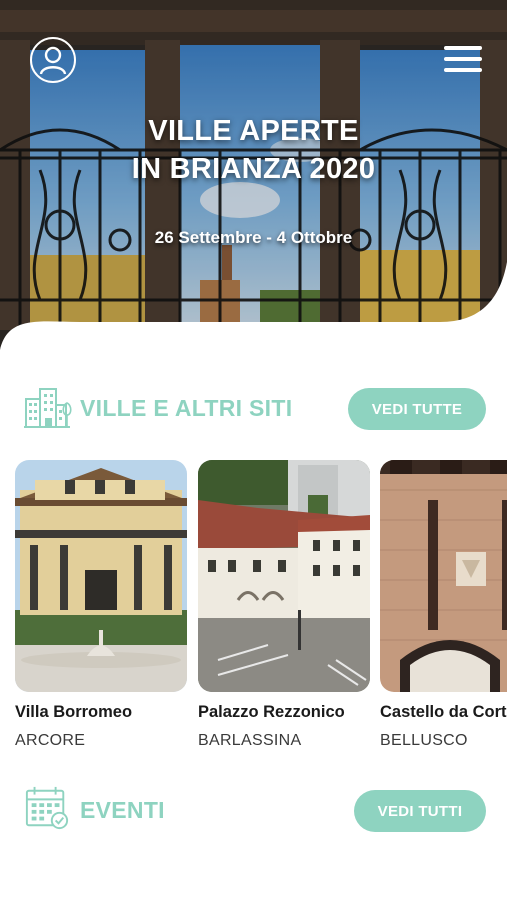 The height and width of the screenshot is (900, 507). Describe the element at coordinates (271, 712) in the screenshot. I see `site-card-name: Palazzo Rezzonico` at that location.